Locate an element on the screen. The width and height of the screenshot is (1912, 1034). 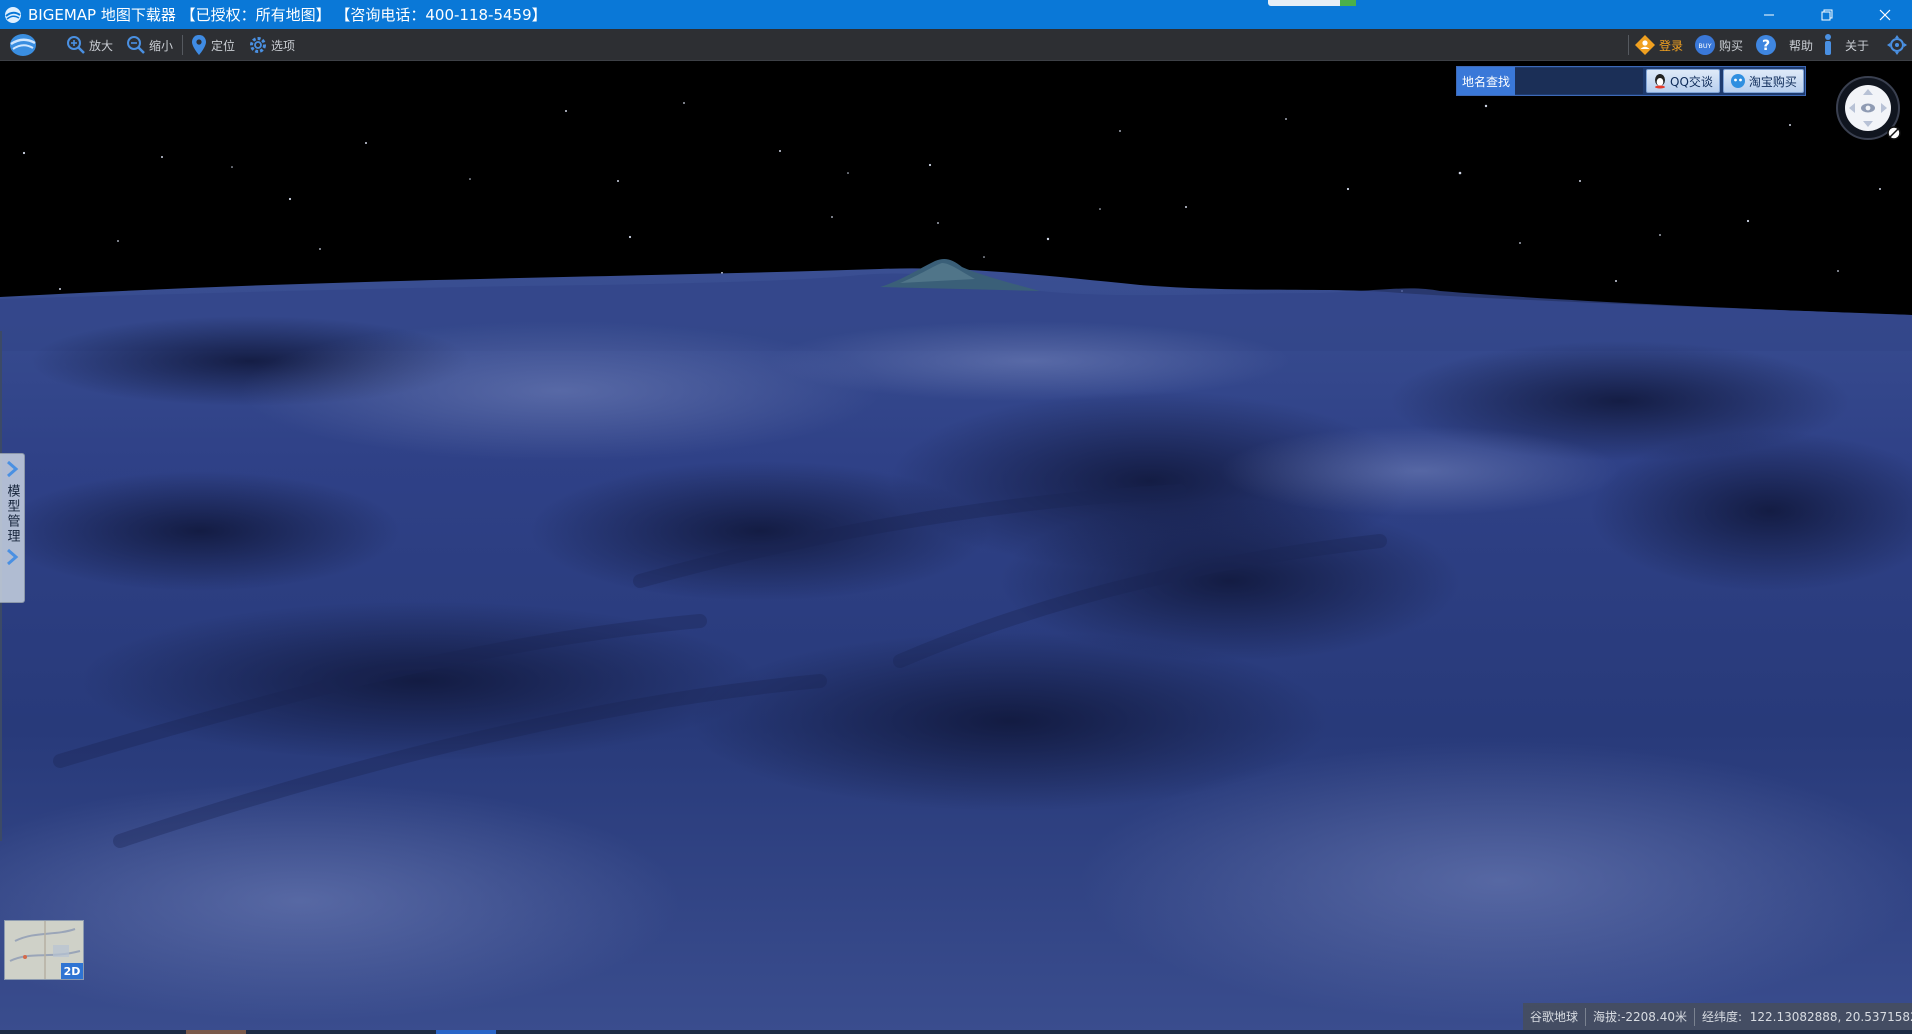
close-button is located at coordinates (1884, 14).